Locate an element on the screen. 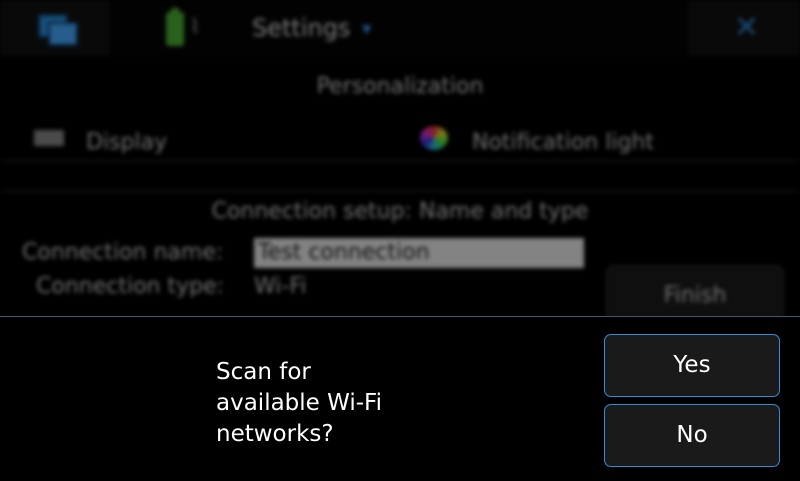  dialog-message: Scan for available Wi-Fi networks? is located at coordinates (299, 403).